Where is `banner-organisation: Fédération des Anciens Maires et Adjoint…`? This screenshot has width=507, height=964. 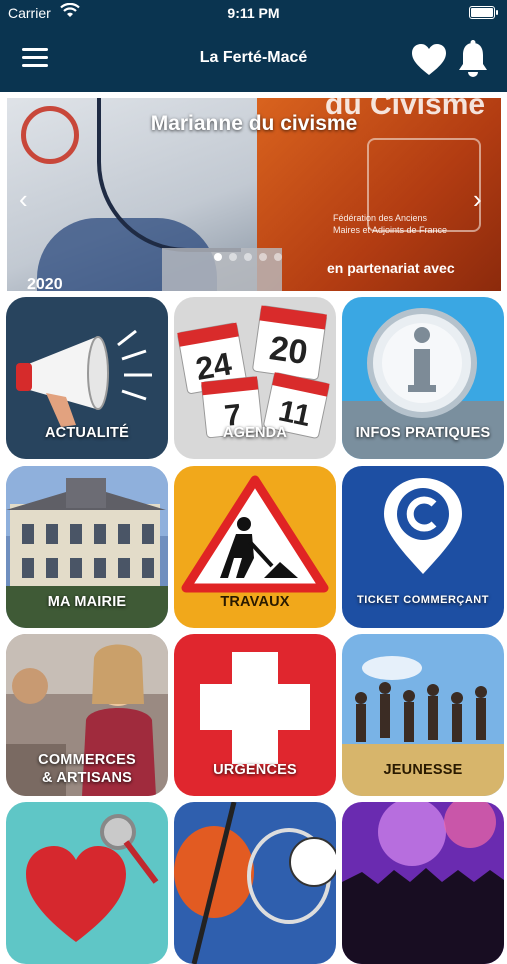
banner-organisation: Fédération des Anciens Maires et Adjoint… is located at coordinates (390, 224).